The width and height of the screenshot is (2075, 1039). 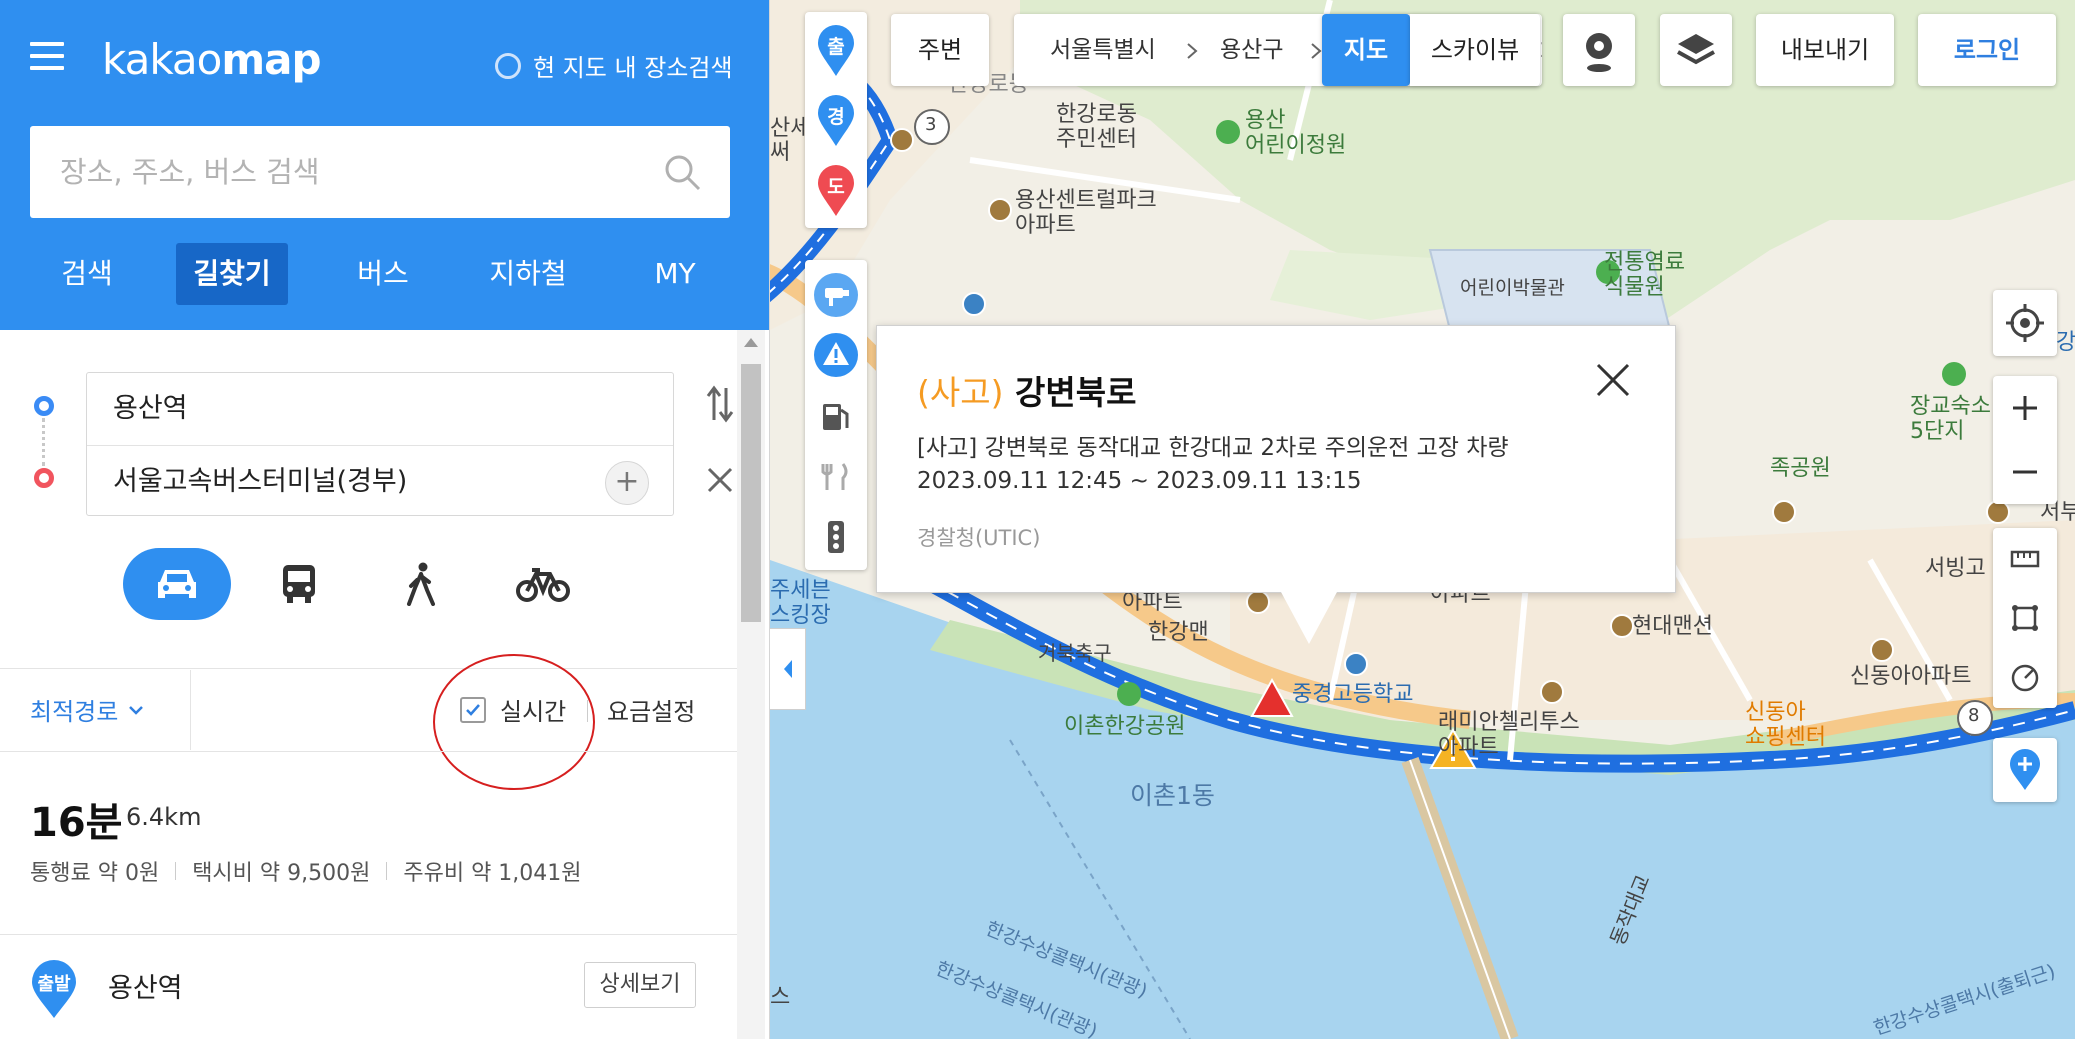 I want to click on route-option-dropdown: 최적경로, so click(x=87, y=709).